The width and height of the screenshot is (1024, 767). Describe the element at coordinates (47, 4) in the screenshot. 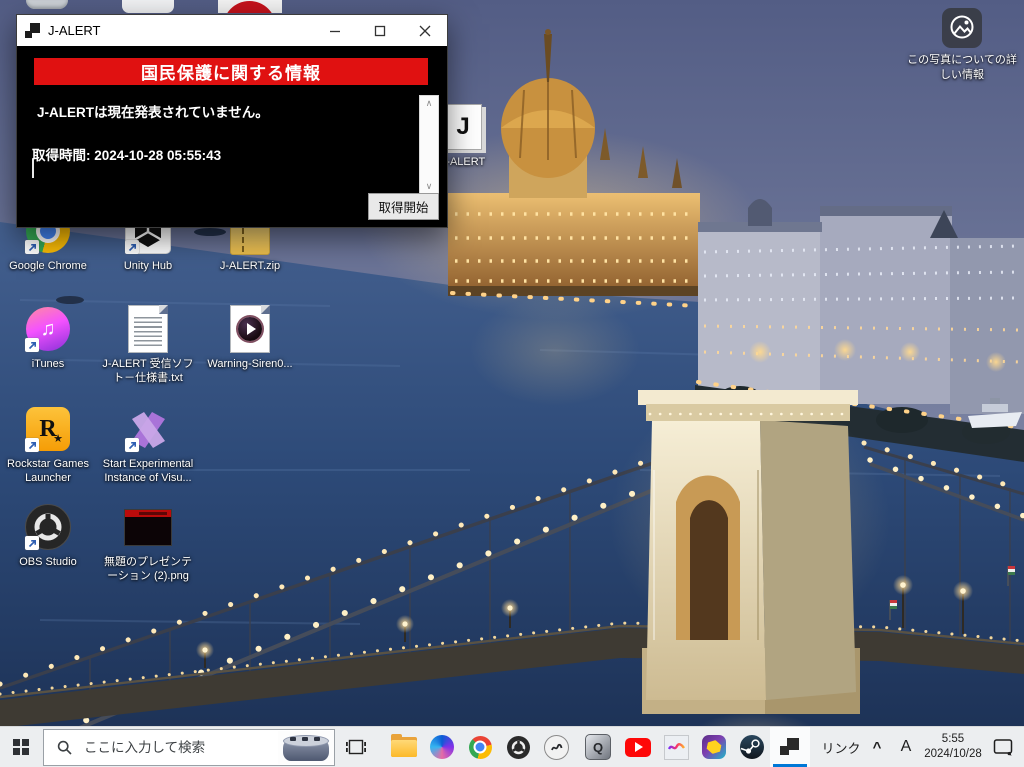

I see `cutoff-icon-paper` at that location.